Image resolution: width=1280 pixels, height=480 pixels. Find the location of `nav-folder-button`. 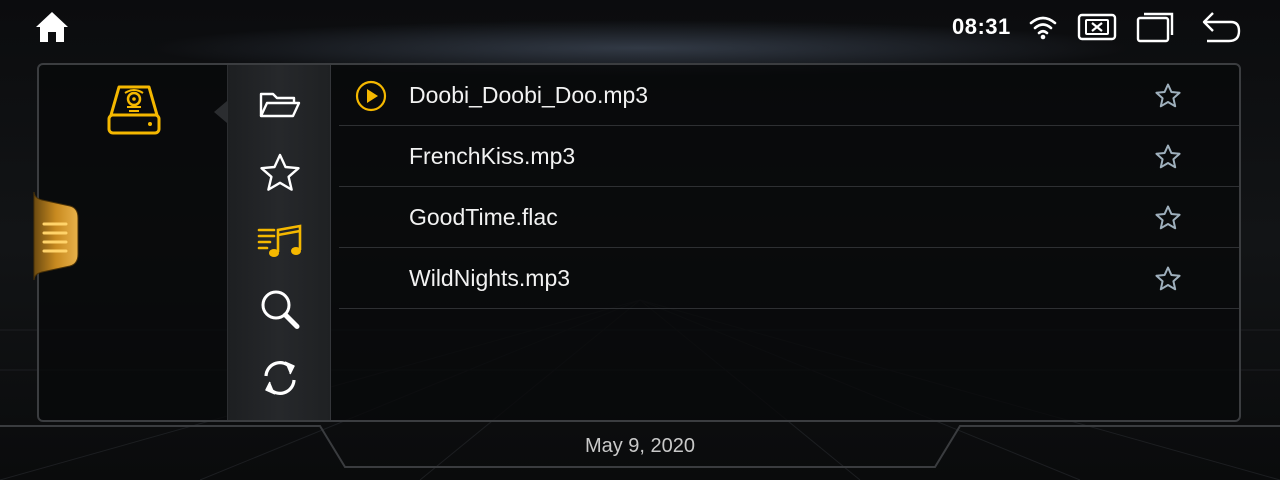

nav-folder-button is located at coordinates (280, 105).